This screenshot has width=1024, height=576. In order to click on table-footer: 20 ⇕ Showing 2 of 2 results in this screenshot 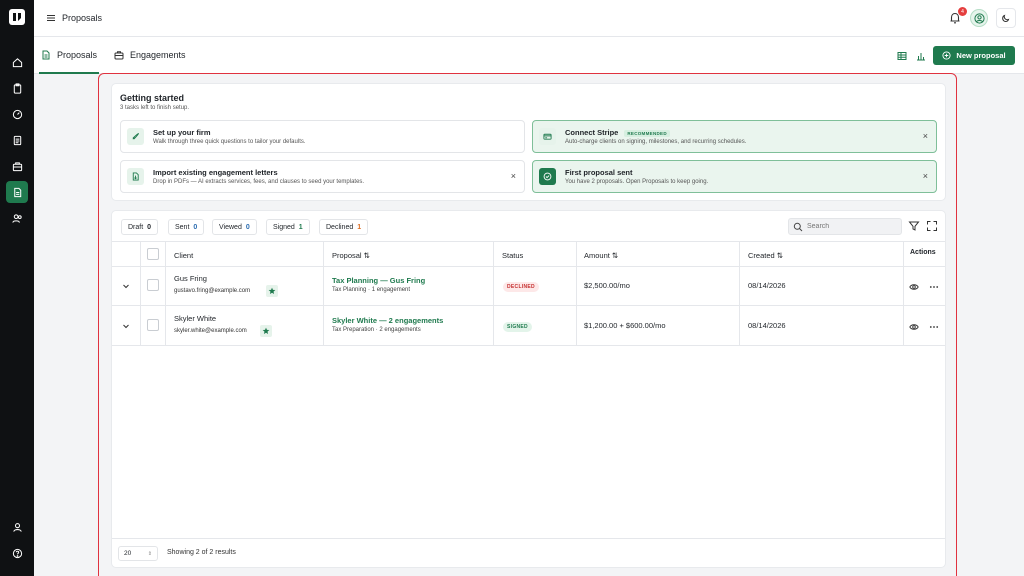, I will do `click(528, 552)`.